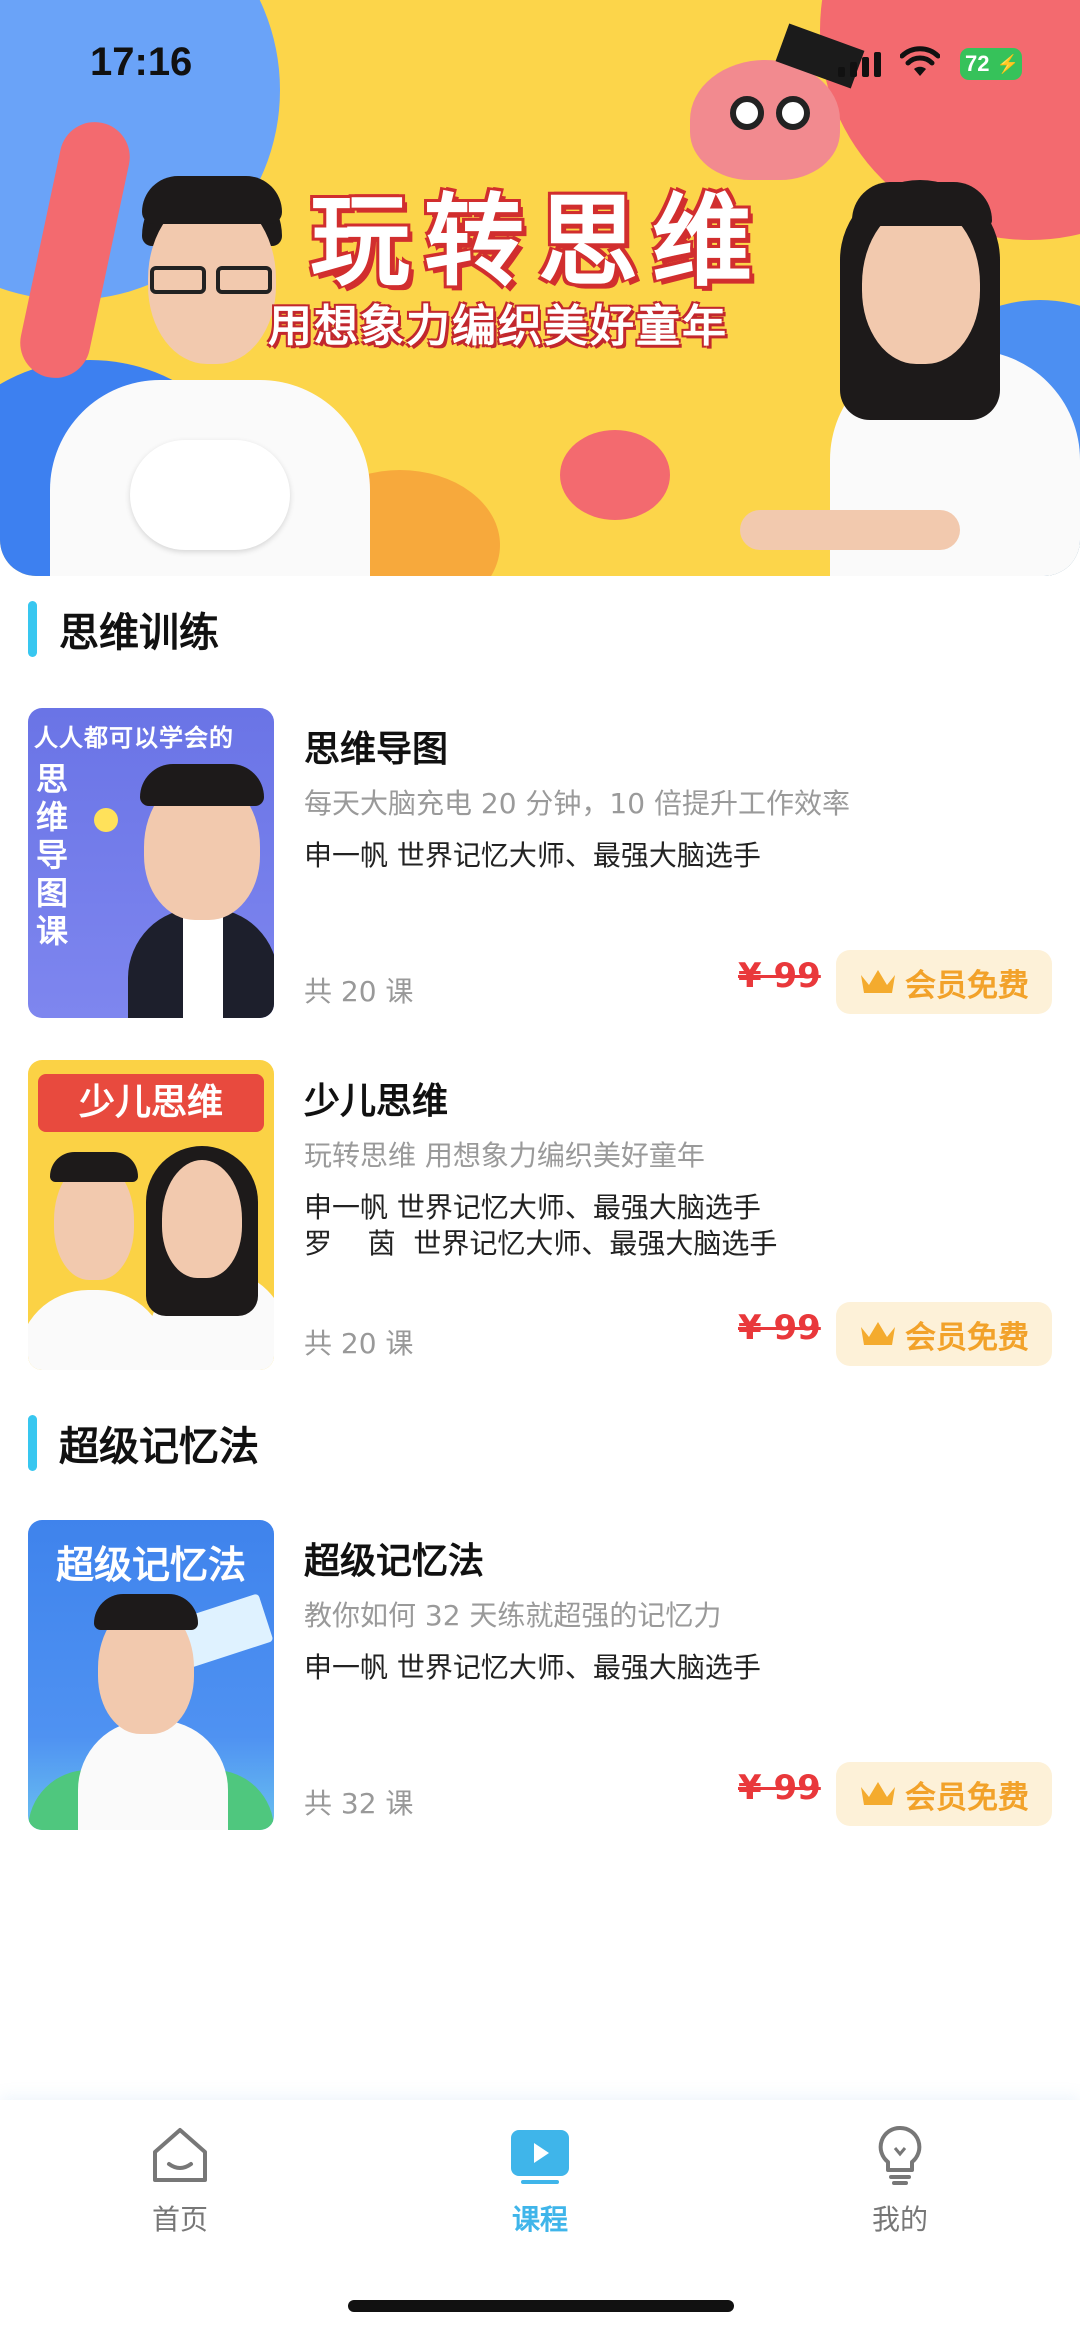 The image size is (1080, 2337). What do you see at coordinates (498, 326) in the screenshot?
I see `banner-subtitle: 用想象力编织美好童年` at bounding box center [498, 326].